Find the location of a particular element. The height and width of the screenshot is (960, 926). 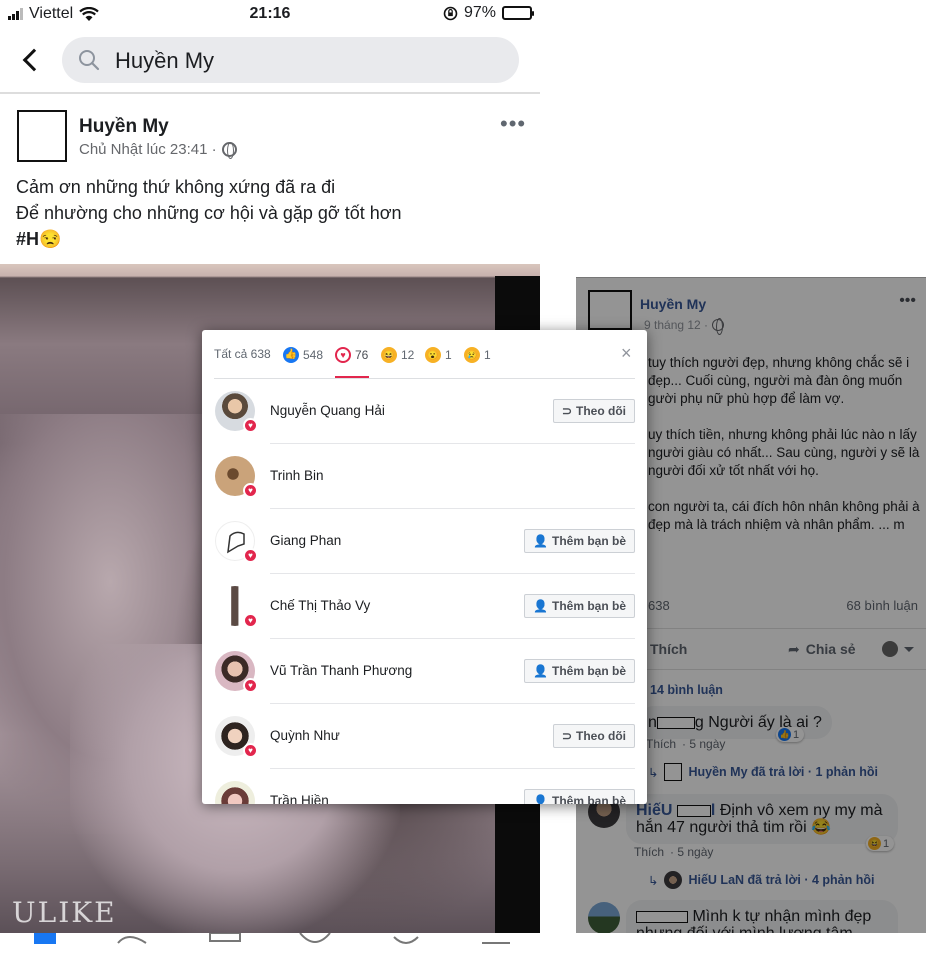

sad-reaction-icon: 😢 is located at coordinates (472, 355).